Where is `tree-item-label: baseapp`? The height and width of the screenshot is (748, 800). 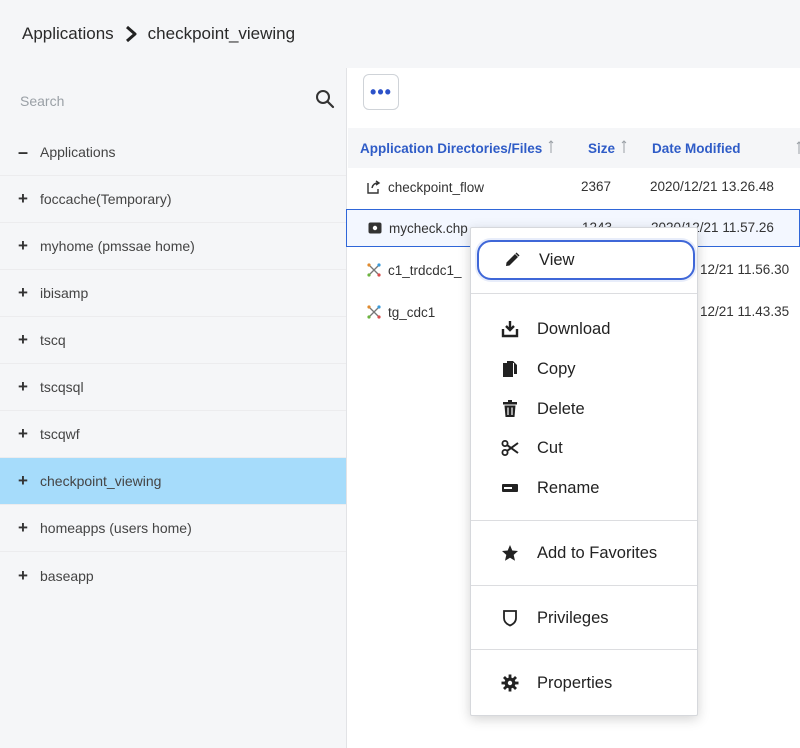 tree-item-label: baseapp is located at coordinates (67, 575).